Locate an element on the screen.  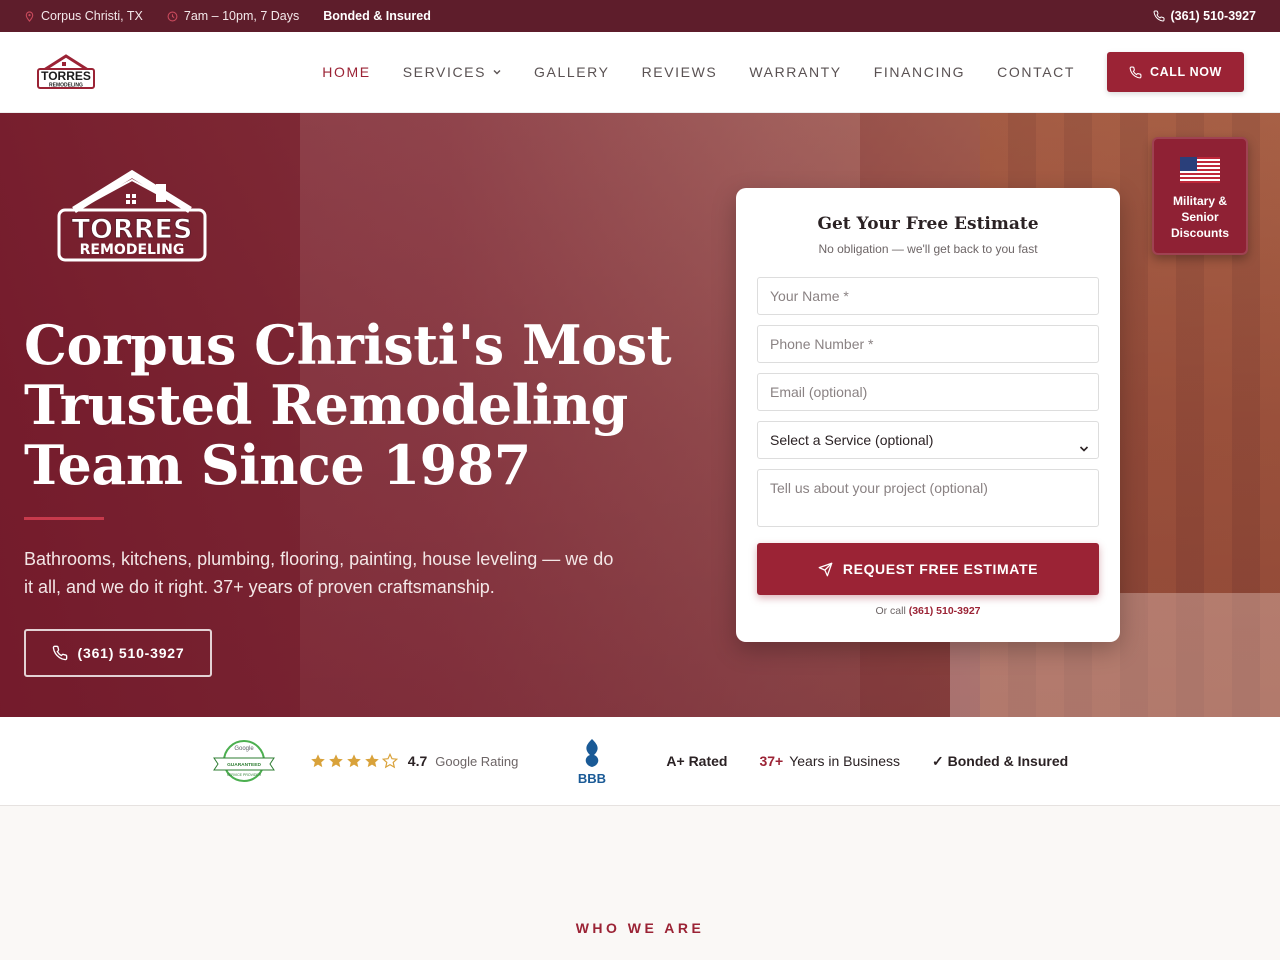
header-logo-line2: REMODELING is located at coordinates (66, 86).